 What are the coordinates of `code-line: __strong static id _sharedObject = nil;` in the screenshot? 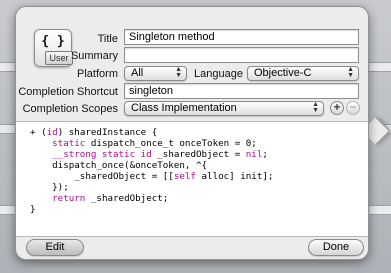 It's located at (199, 154).